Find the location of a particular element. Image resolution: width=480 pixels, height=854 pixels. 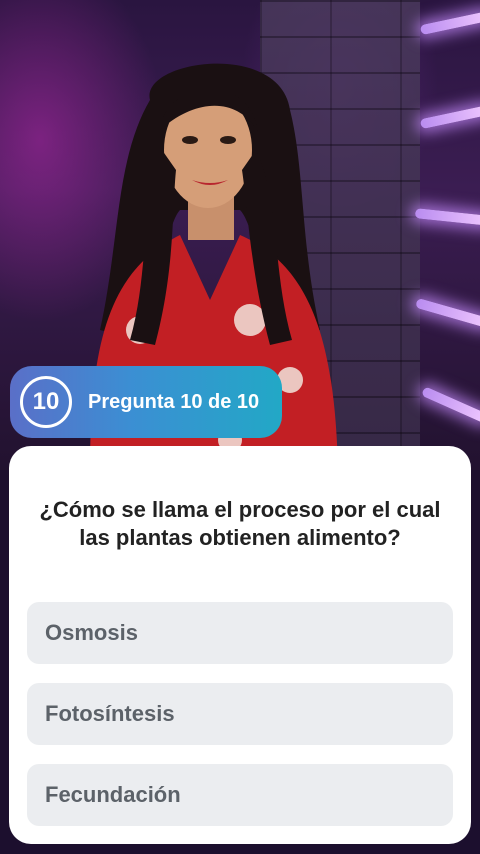

answer-option-2: Fotosíntesis is located at coordinates (240, 714).